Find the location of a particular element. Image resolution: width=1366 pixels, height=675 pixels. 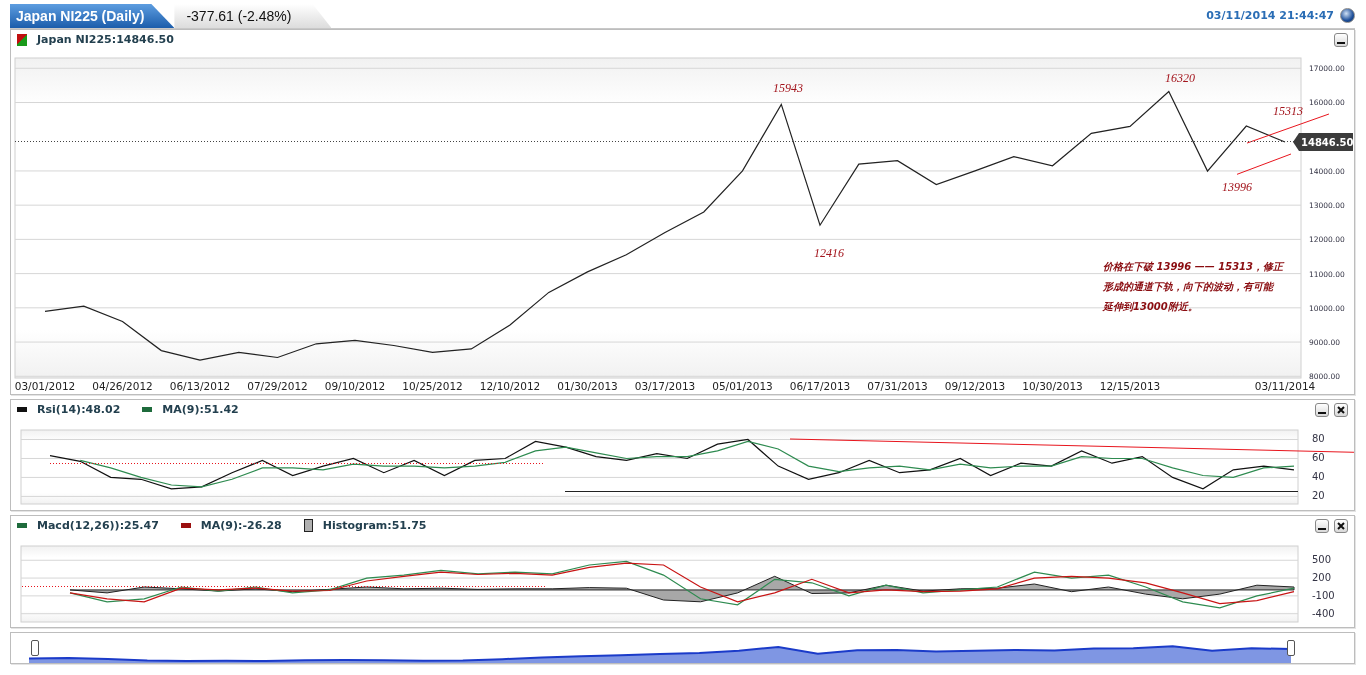

axis-label: 60 is located at coordinates (1318, 458).